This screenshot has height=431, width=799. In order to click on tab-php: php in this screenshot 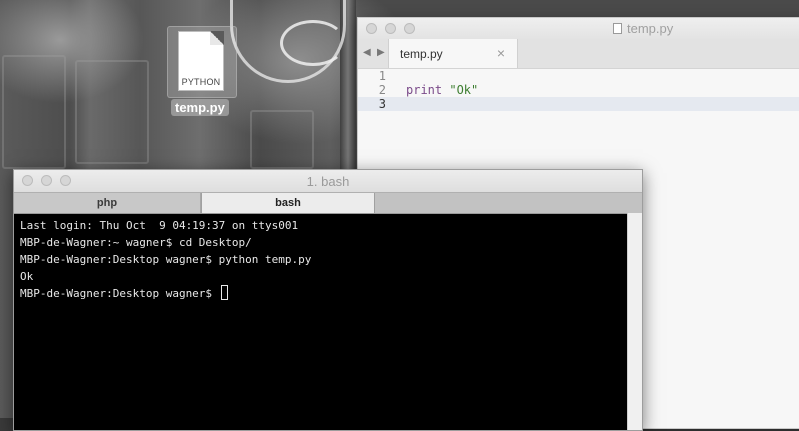, I will do `click(107, 203)`.